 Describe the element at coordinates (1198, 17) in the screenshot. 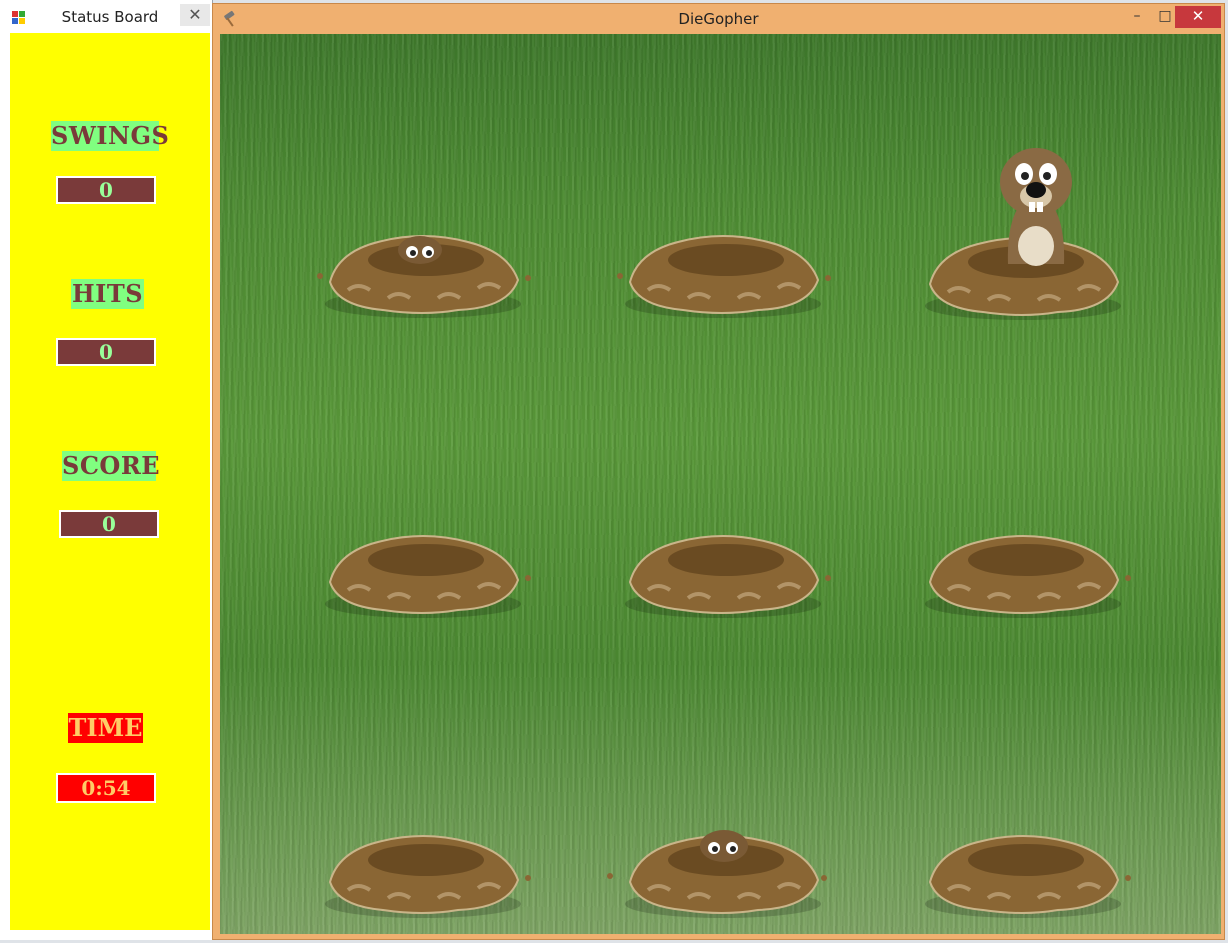

I see `close-button: ✕` at that location.